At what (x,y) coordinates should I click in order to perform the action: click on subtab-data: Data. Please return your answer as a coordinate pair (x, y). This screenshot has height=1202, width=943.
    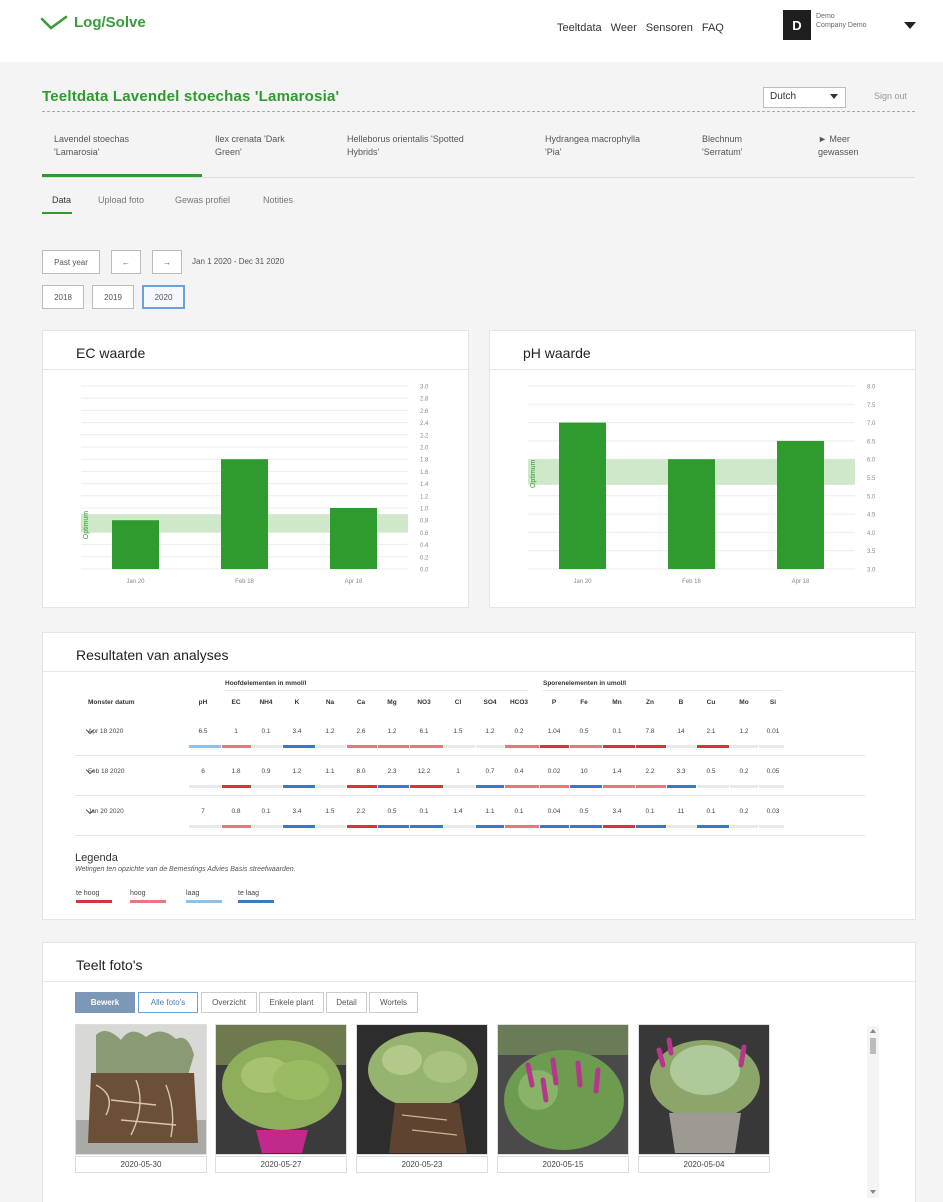
    Looking at the image, I should click on (61, 200).